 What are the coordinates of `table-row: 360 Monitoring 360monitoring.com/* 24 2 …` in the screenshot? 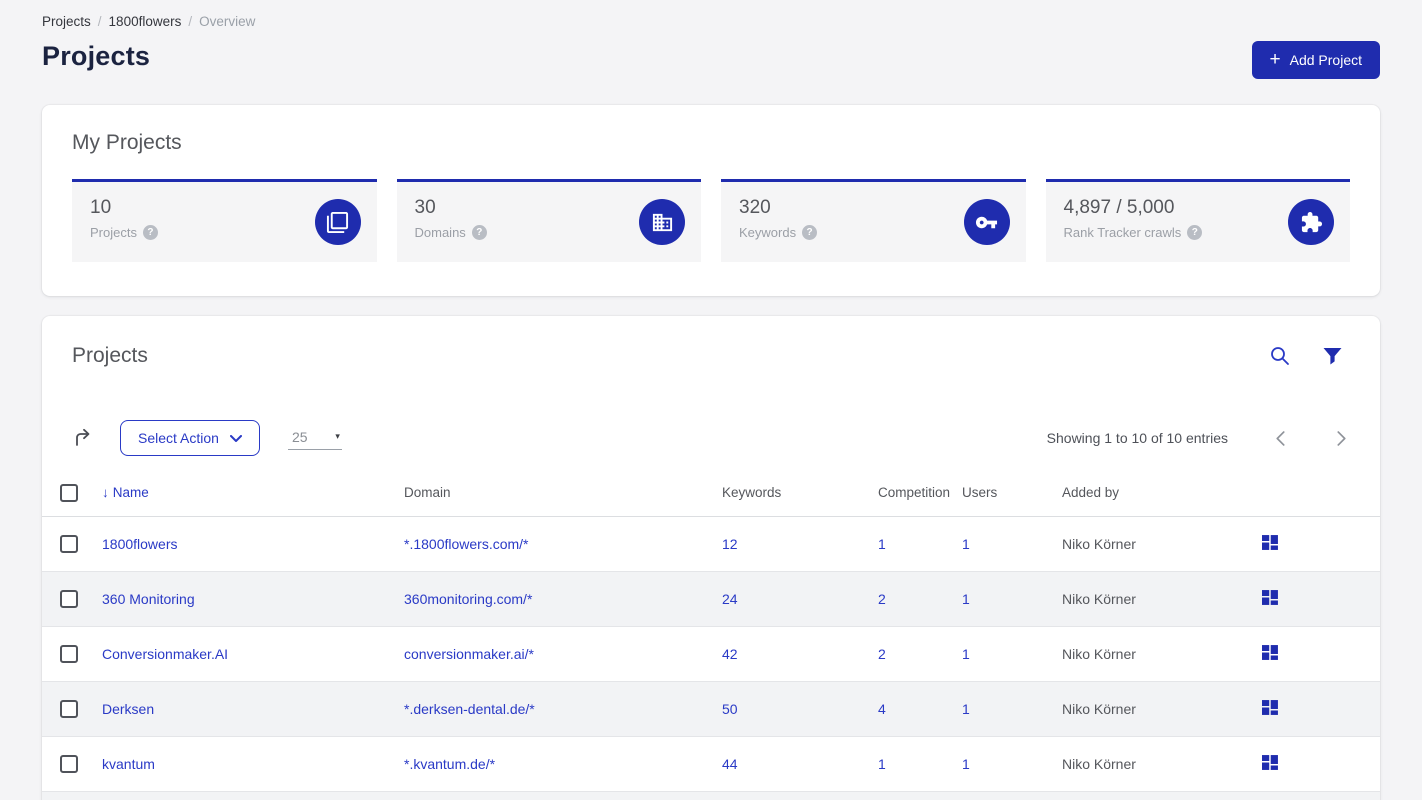 It's located at (711, 598).